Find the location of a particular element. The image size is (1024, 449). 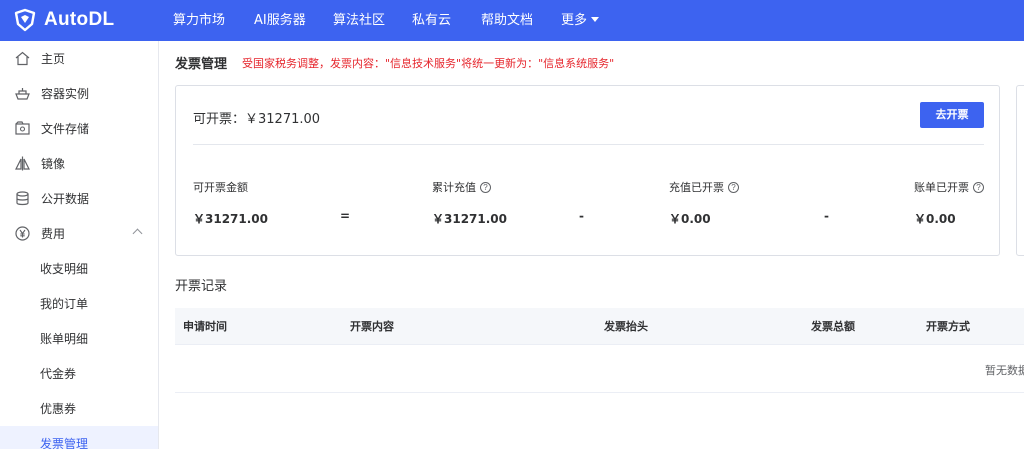

nav-private-cloud: 私有云 is located at coordinates (431, 20).